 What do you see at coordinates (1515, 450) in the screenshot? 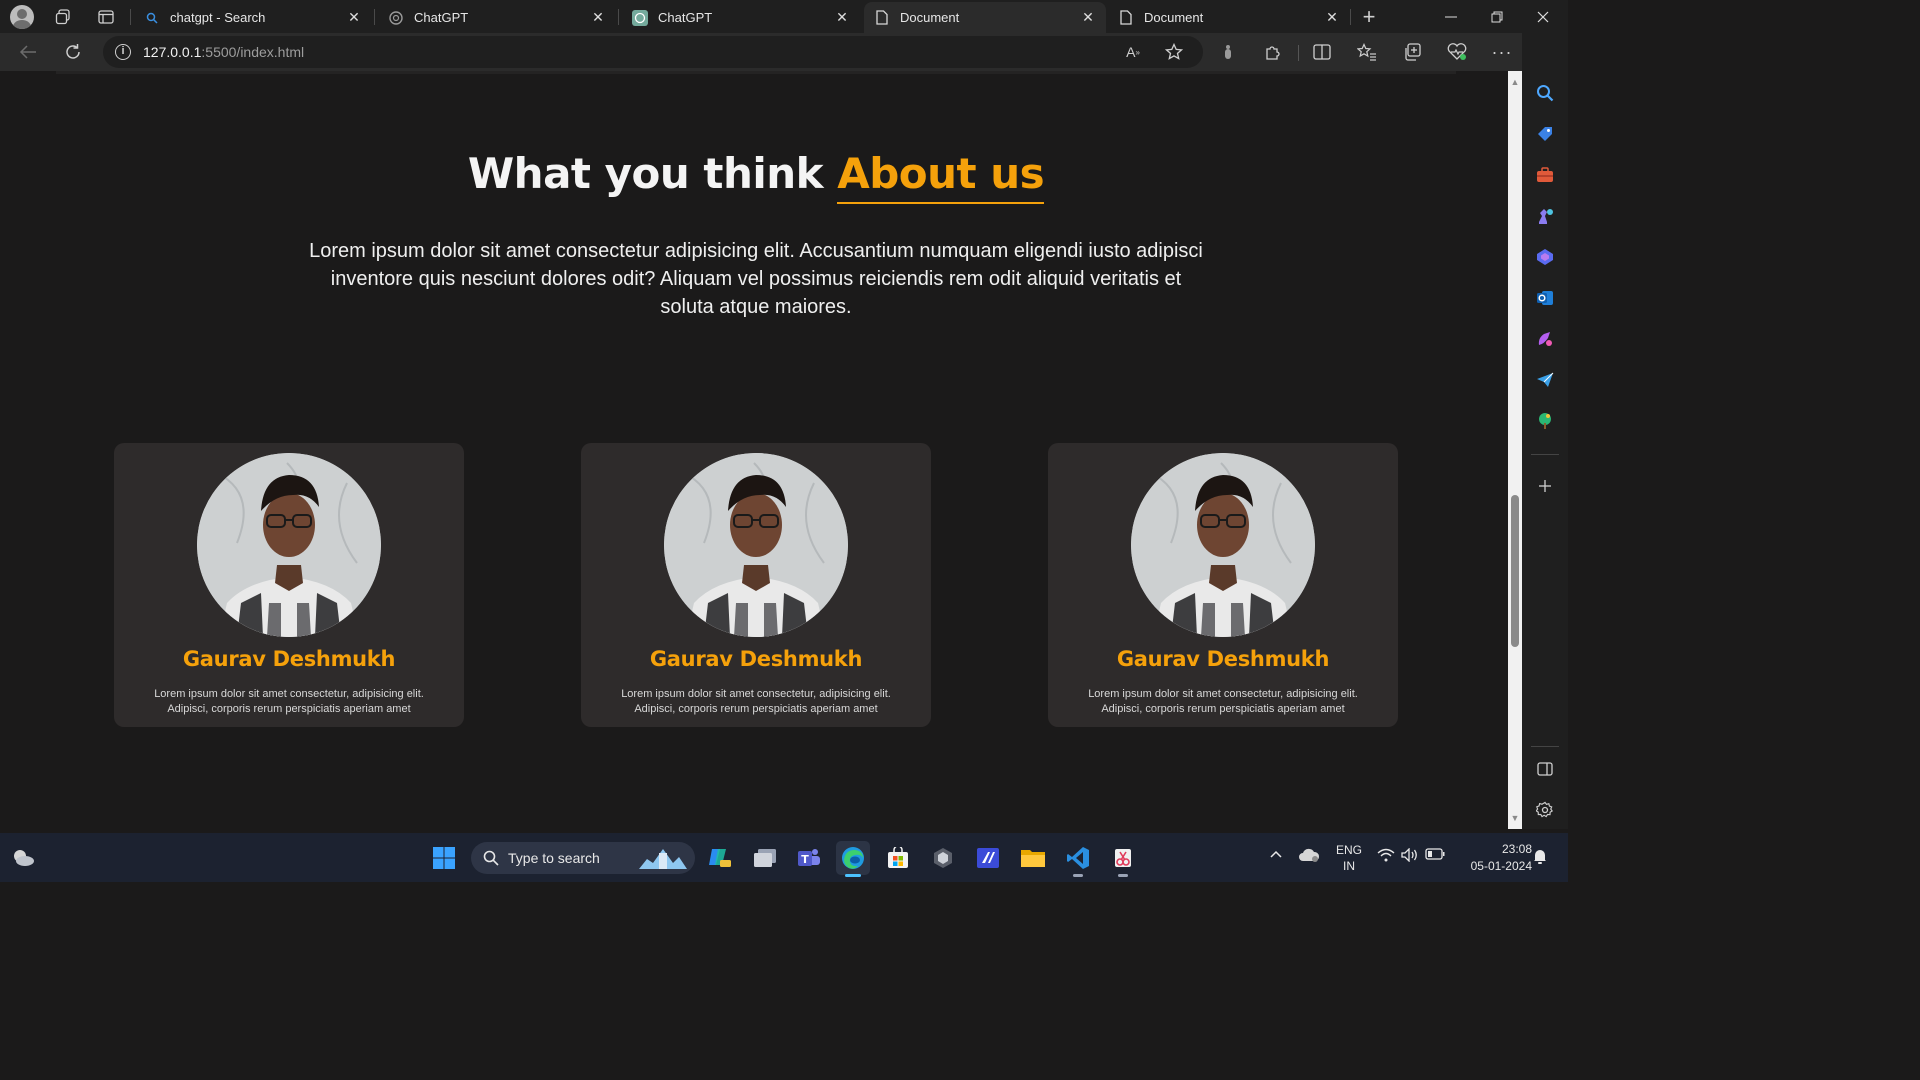
I see `page-scrollbar: ▲ ▼` at bounding box center [1515, 450].